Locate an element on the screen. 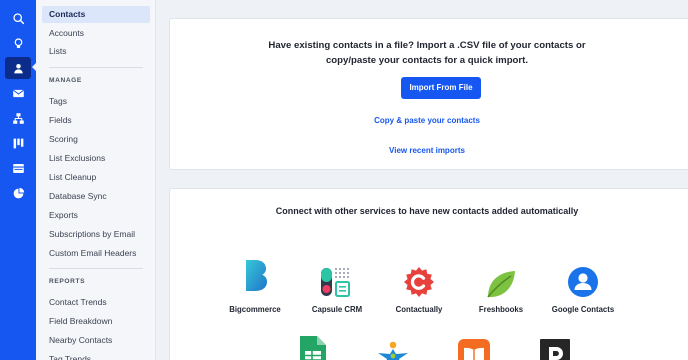 The width and height of the screenshot is (688, 360). sidebar-item-tag-trends: Tag Trends is located at coordinates (96, 355).